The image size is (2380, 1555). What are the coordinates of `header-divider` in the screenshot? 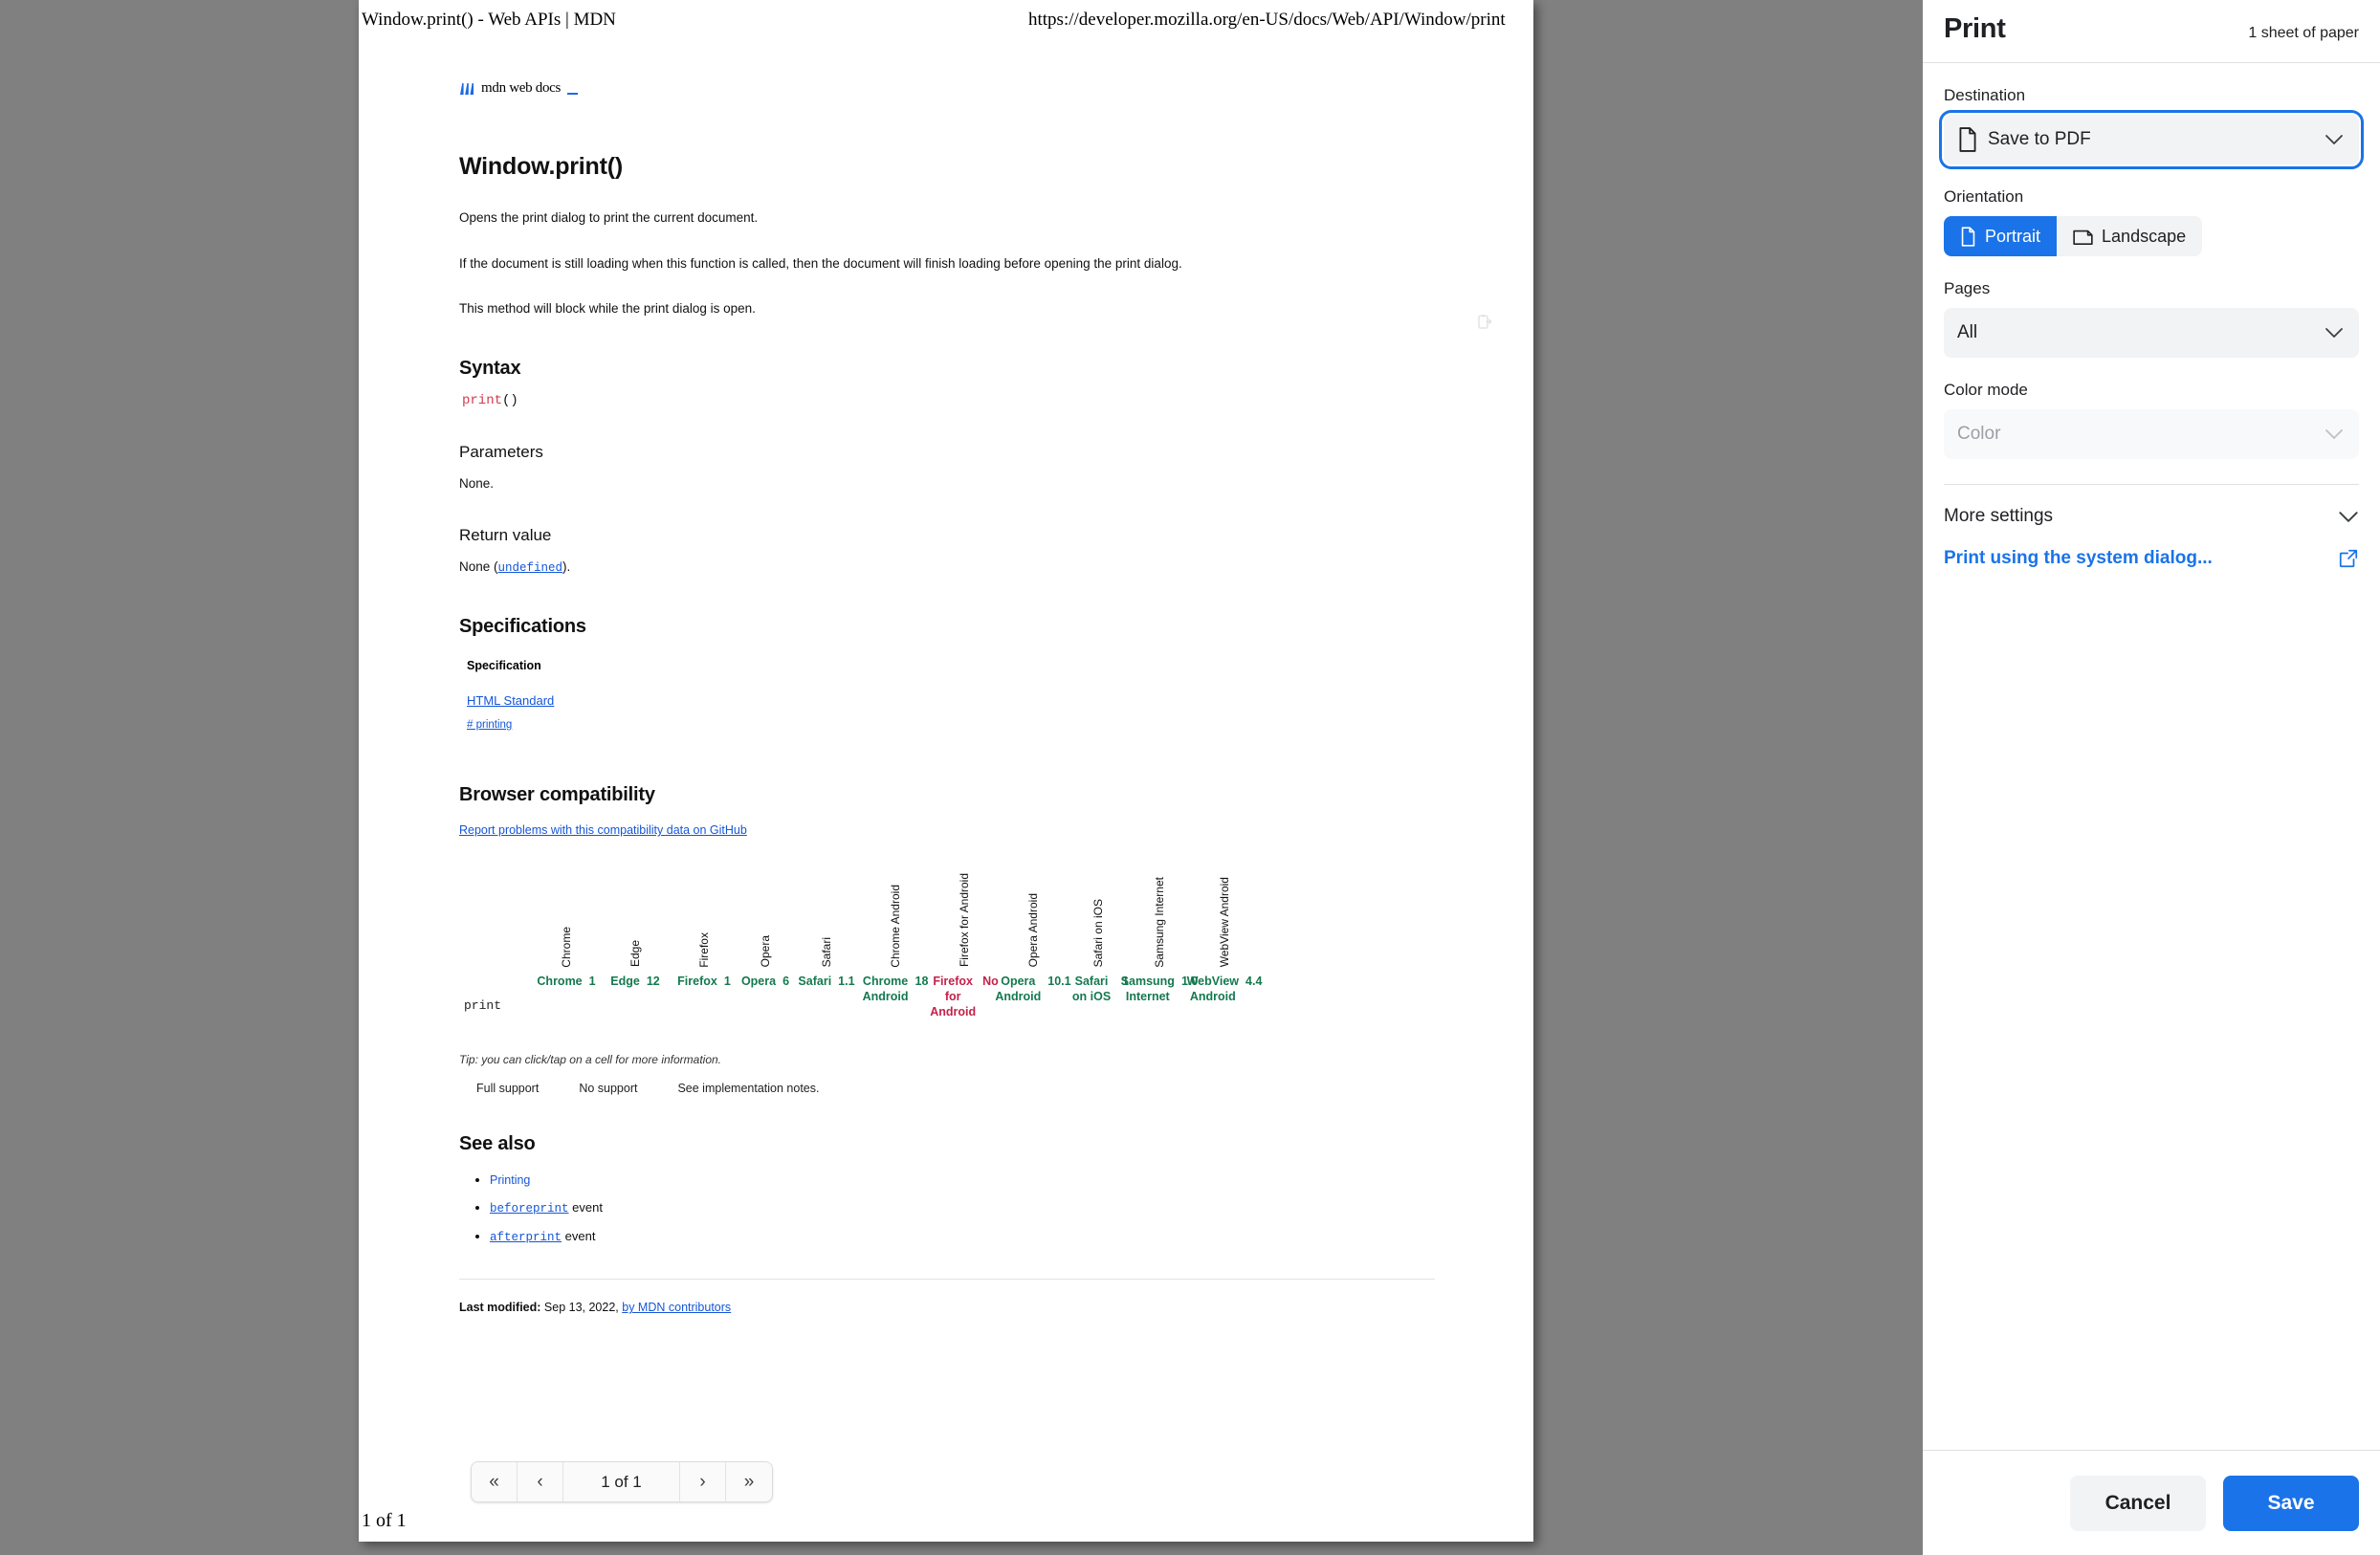 It's located at (2151, 63).